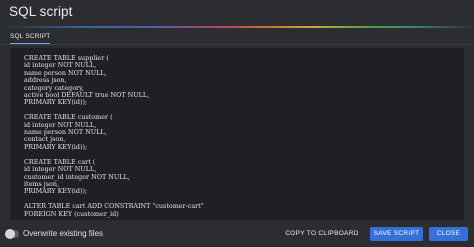 The image size is (474, 247). Describe the element at coordinates (237, 36) in the screenshot. I see `tab-bar: SQL SCRIPT` at that location.